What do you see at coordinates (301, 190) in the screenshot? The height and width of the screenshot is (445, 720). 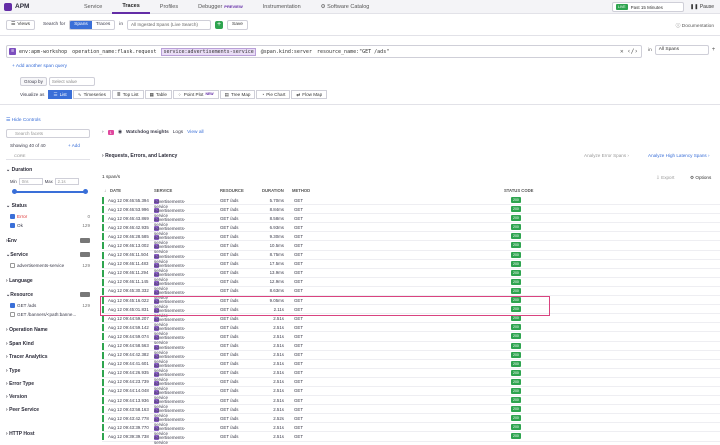 I see `col-method: METHOD` at bounding box center [301, 190].